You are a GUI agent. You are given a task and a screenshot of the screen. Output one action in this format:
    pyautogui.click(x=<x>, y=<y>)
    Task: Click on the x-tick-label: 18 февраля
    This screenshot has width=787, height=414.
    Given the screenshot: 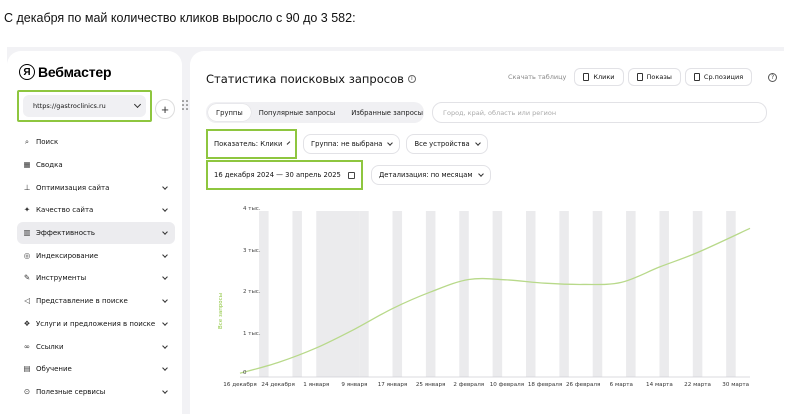 What is the action you would take?
    pyautogui.click(x=545, y=385)
    